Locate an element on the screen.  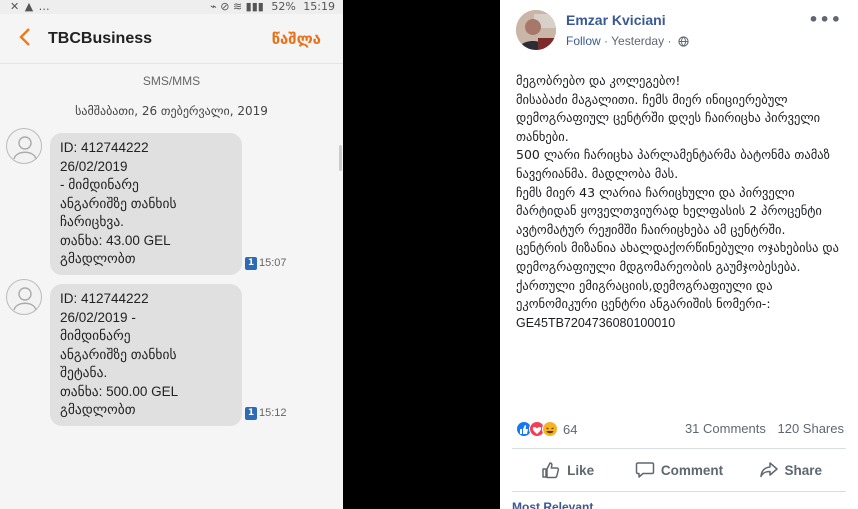
conversation-header: TBCBusiness წაშლა is located at coordinates (171, 39).